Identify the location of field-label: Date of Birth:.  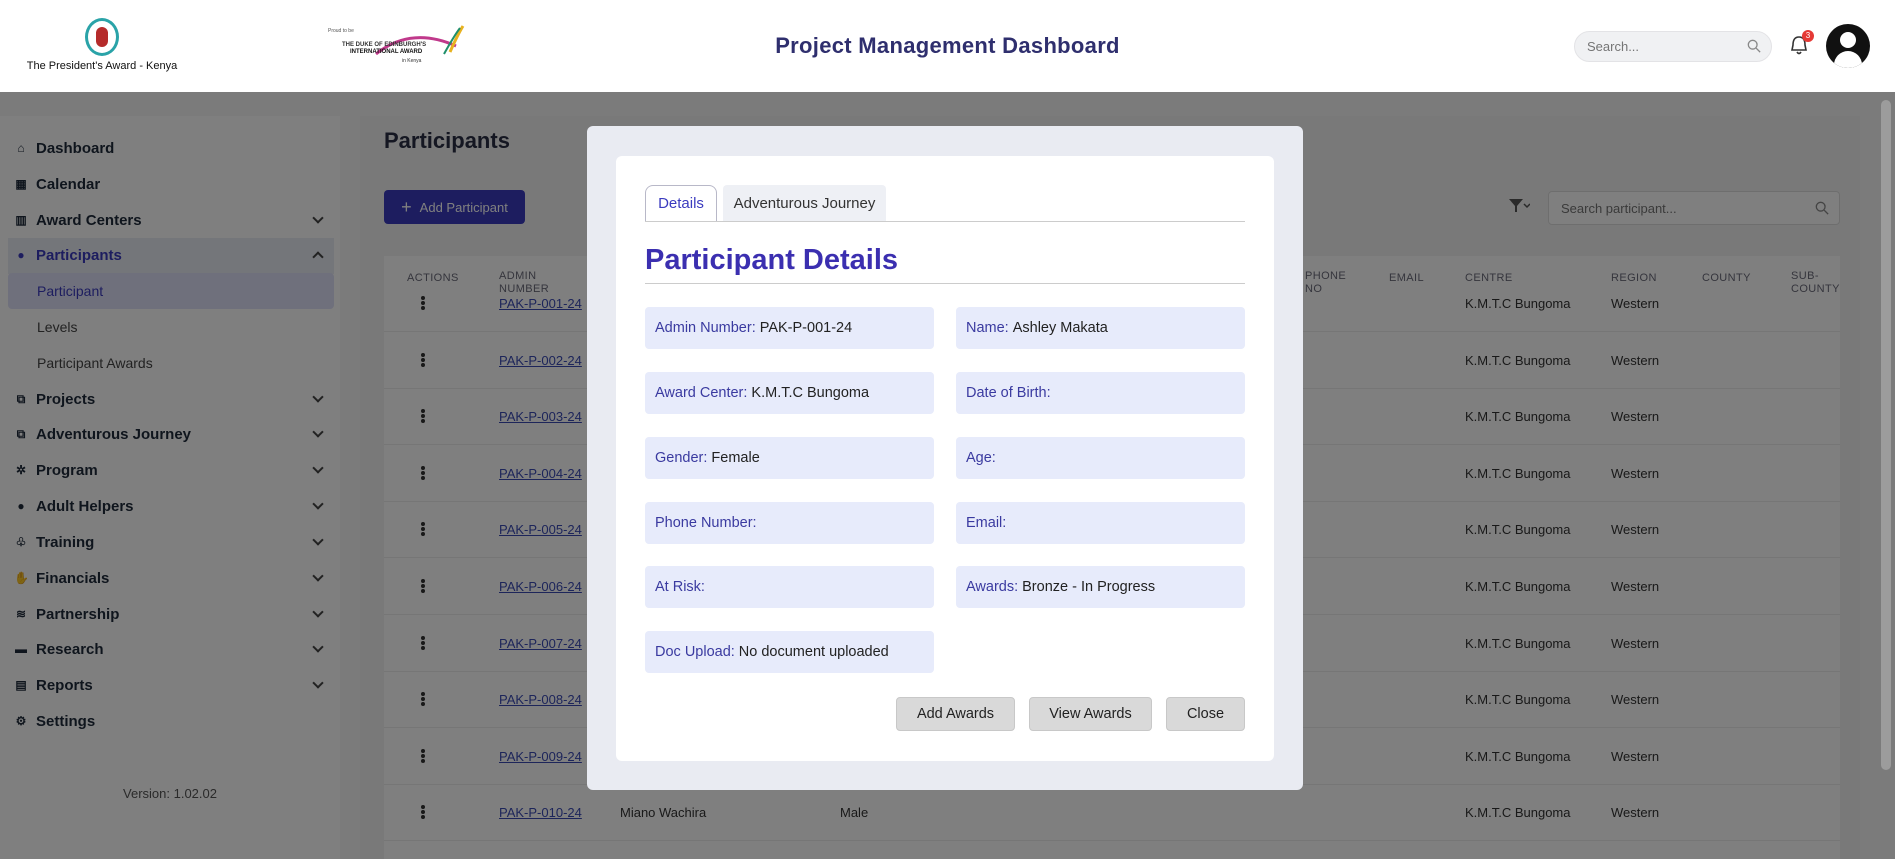
(1008, 393).